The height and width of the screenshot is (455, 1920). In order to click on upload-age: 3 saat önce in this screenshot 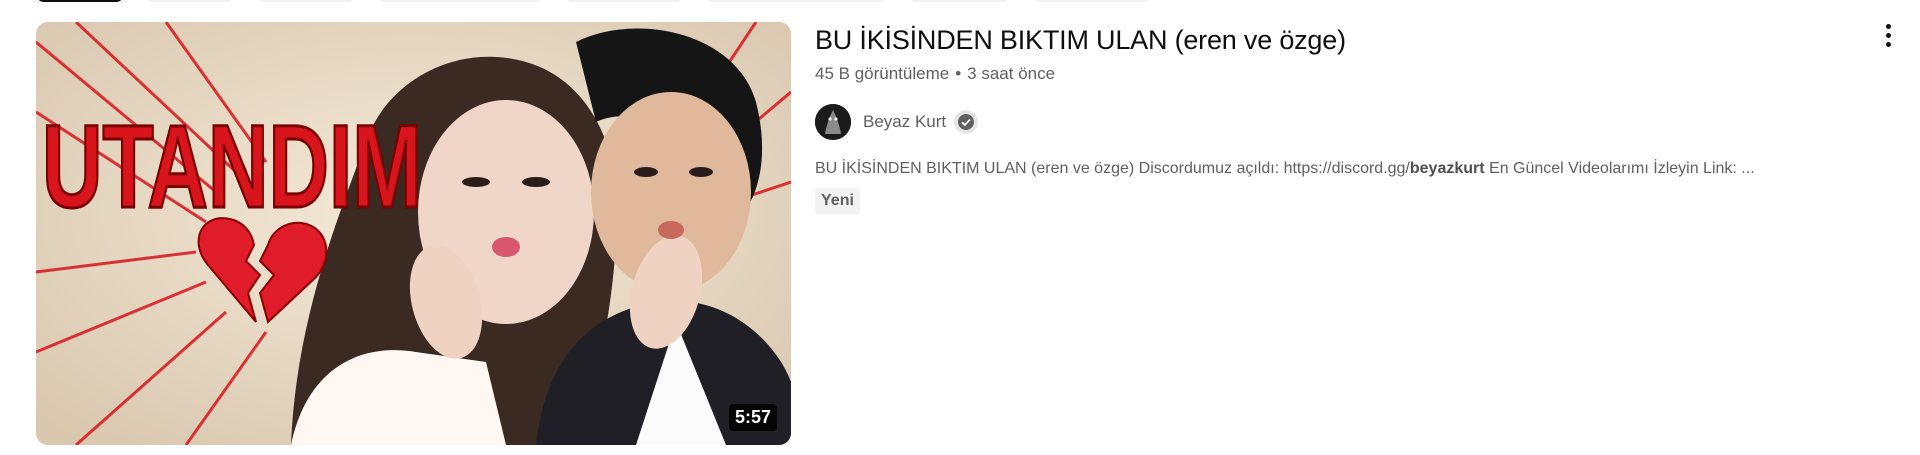, I will do `click(1011, 73)`.